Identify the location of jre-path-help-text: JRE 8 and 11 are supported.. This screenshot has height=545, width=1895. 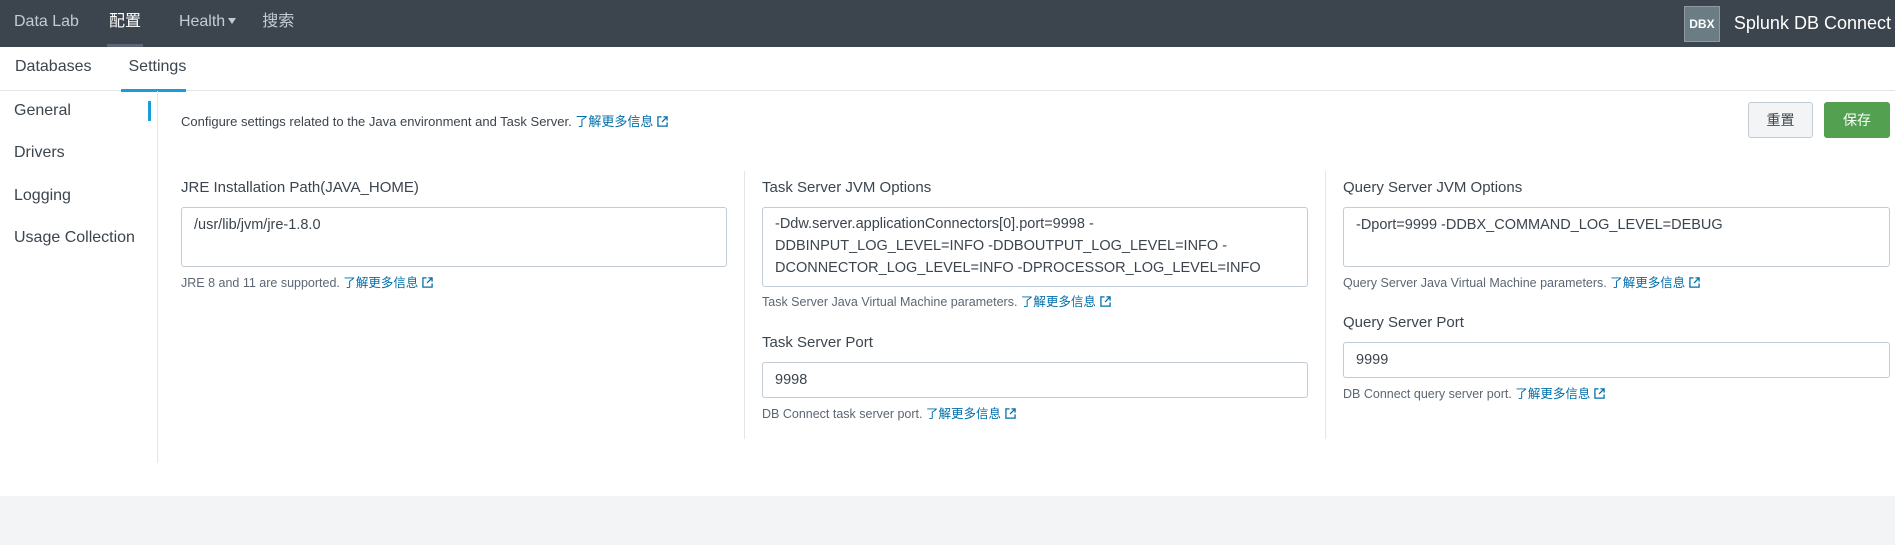
(260, 283).